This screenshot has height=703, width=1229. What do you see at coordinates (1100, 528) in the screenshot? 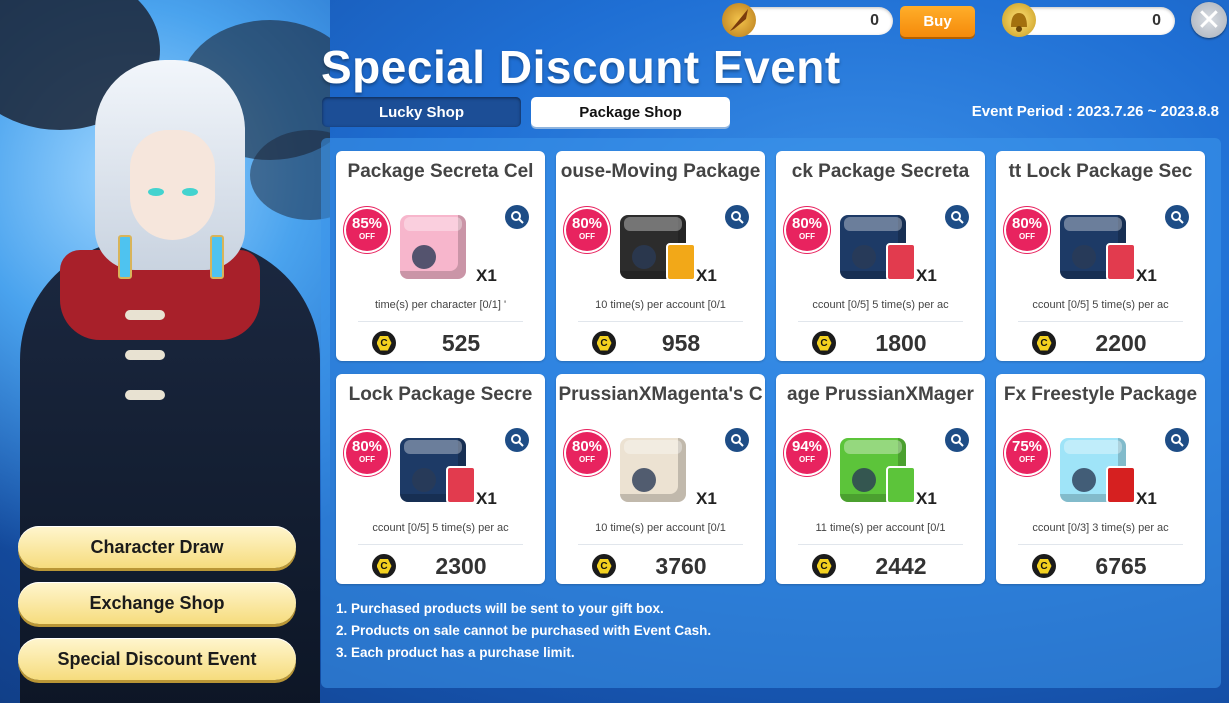
I see `purchase-limit: ccount [0/3] 3 time(s) per ac` at bounding box center [1100, 528].